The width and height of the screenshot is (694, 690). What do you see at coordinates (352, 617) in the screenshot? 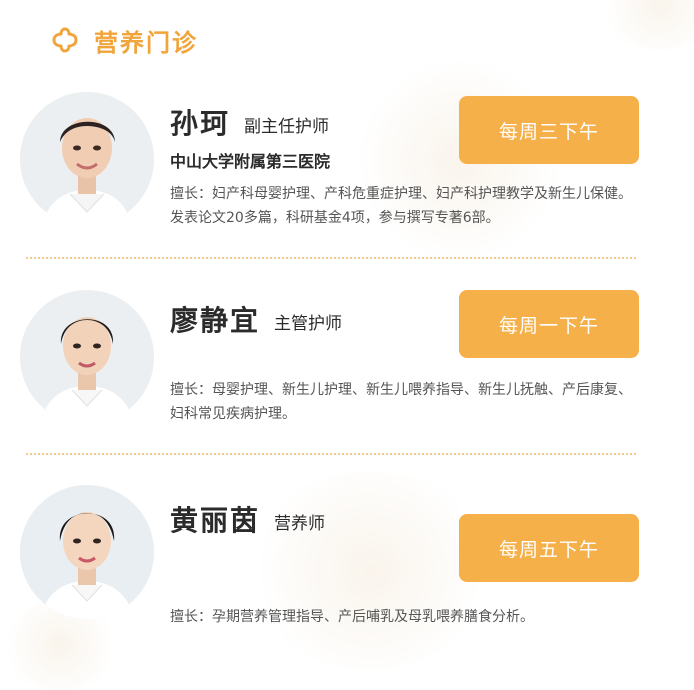
I see `doctor-description: 擅长：孕期营养管理指导、产后哺乳及母乳喂养膳食分析。` at bounding box center [352, 617].